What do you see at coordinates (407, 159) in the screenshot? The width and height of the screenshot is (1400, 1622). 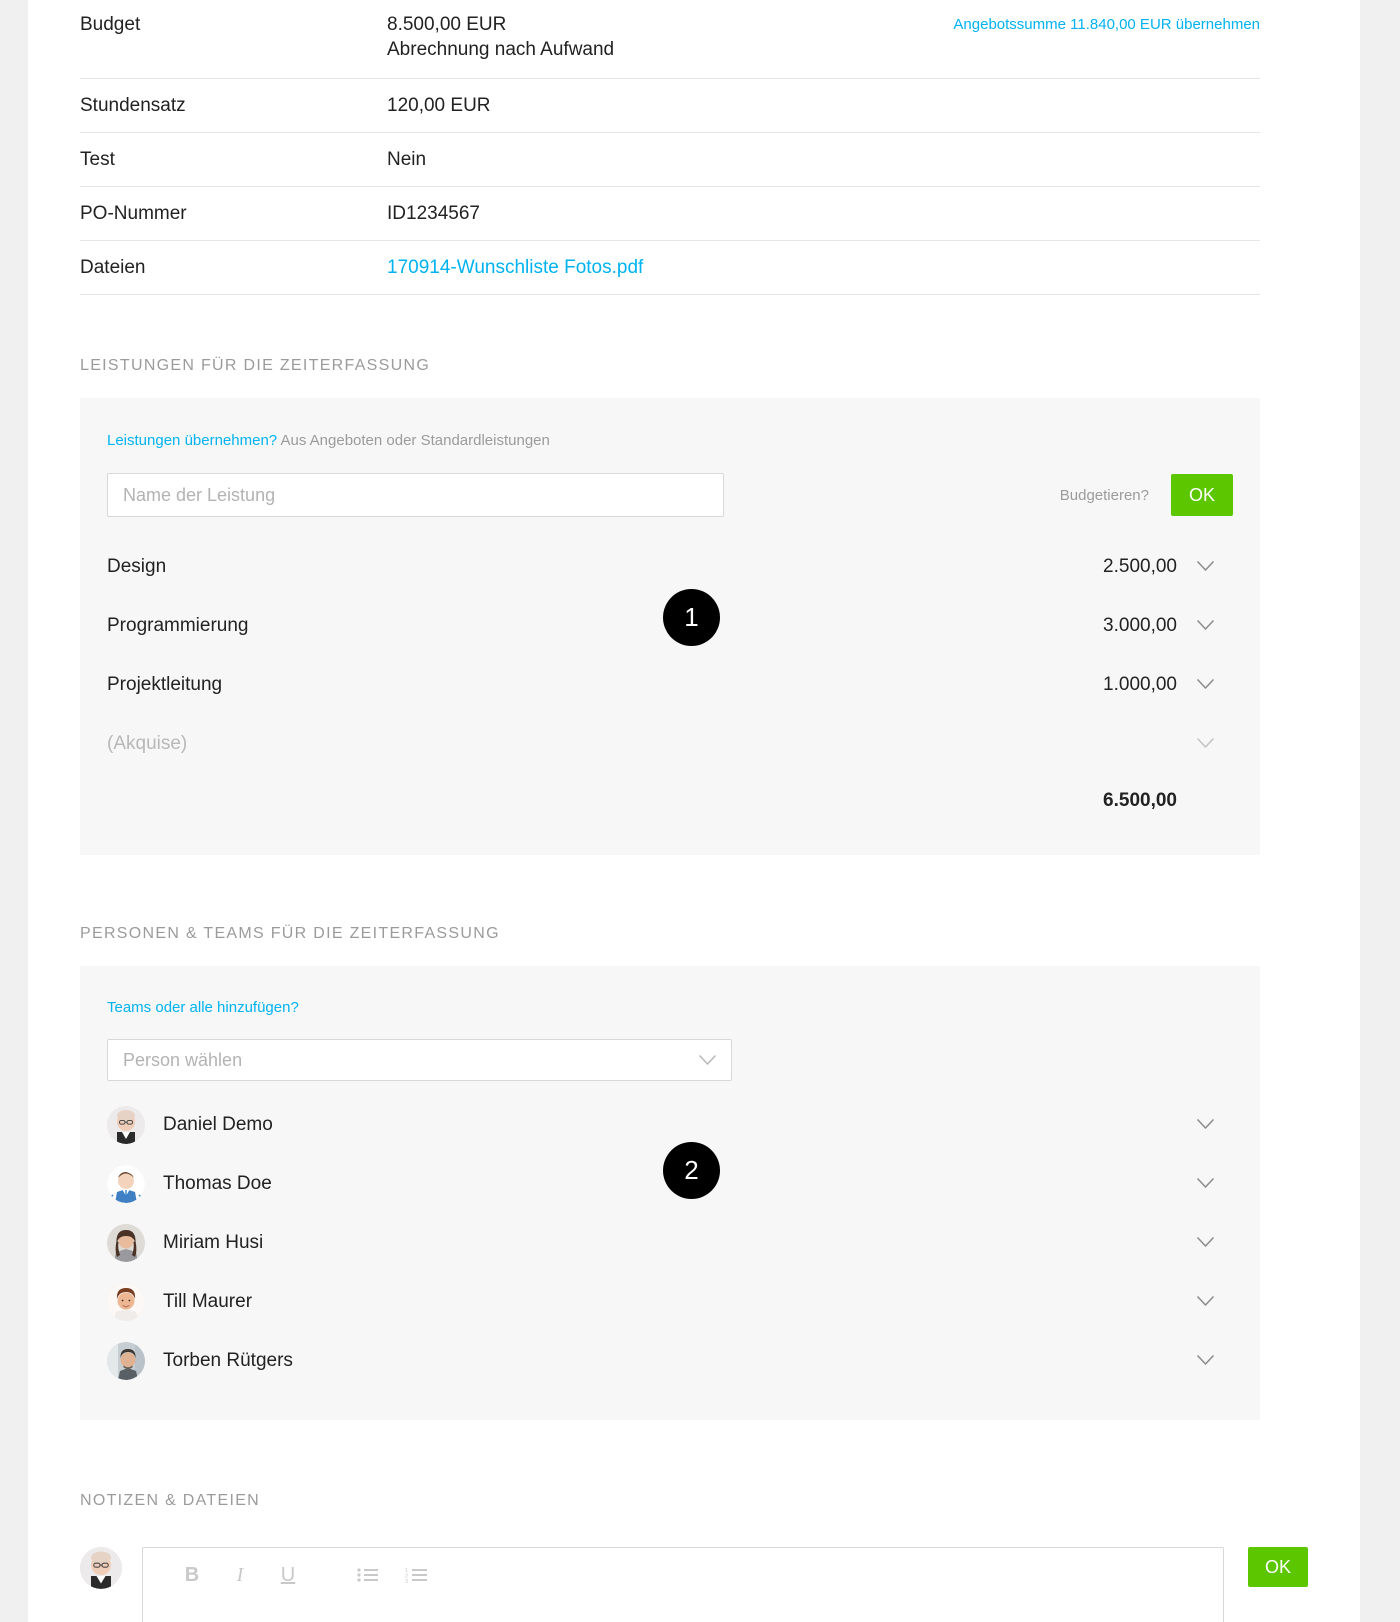 I see `detail-value: Nein` at bounding box center [407, 159].